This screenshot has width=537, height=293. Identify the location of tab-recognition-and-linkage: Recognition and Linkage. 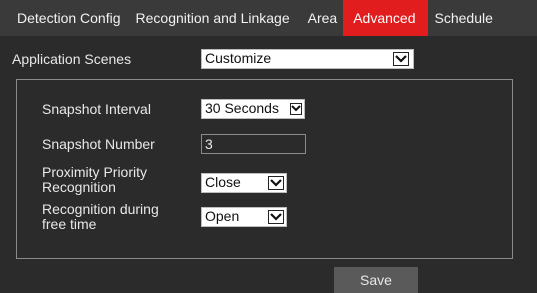
(211, 18).